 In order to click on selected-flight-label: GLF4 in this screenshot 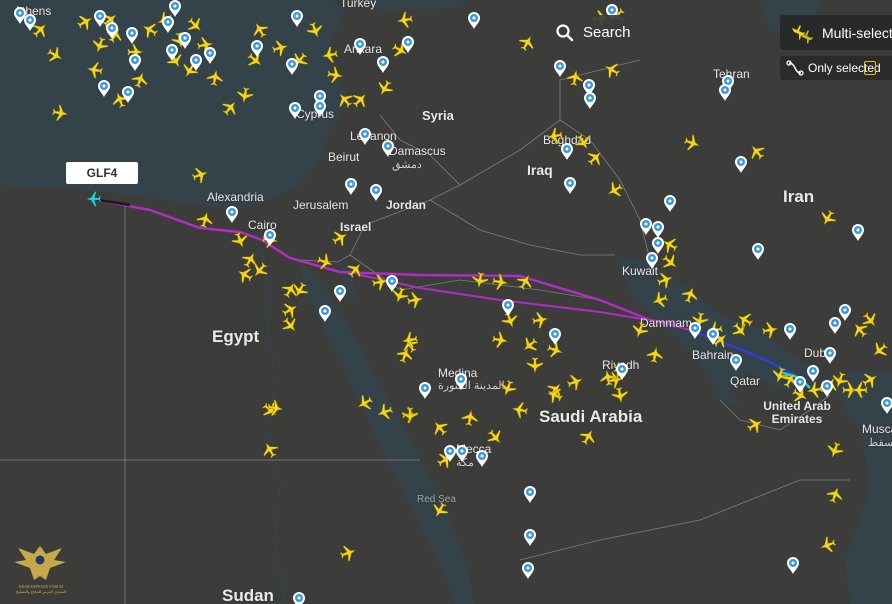, I will do `click(102, 173)`.